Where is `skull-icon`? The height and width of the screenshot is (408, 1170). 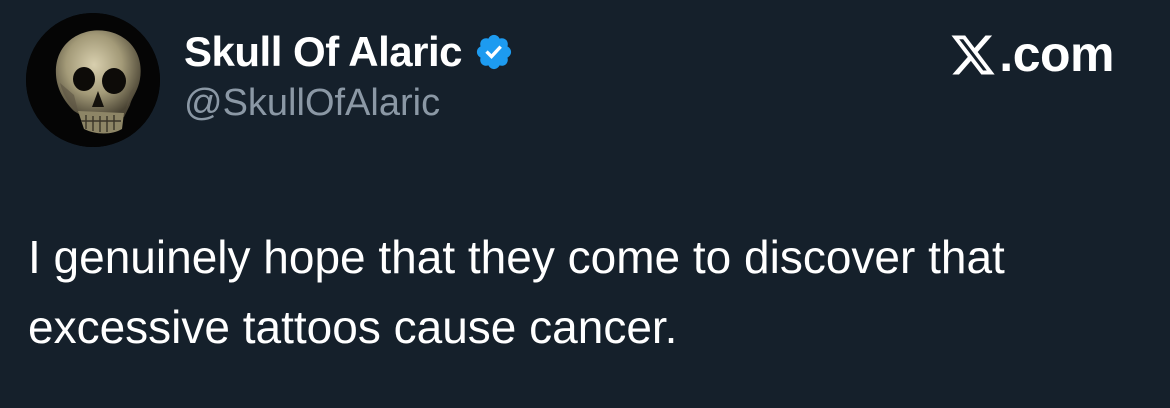
skull-icon is located at coordinates (93, 80).